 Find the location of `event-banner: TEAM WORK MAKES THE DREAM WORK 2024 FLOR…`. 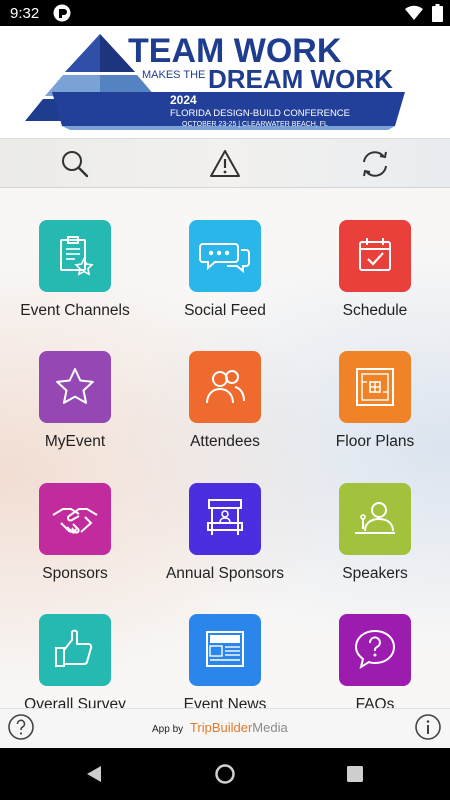

event-banner: TEAM WORK MAKES THE DREAM WORK 2024 FLOR… is located at coordinates (225, 82).